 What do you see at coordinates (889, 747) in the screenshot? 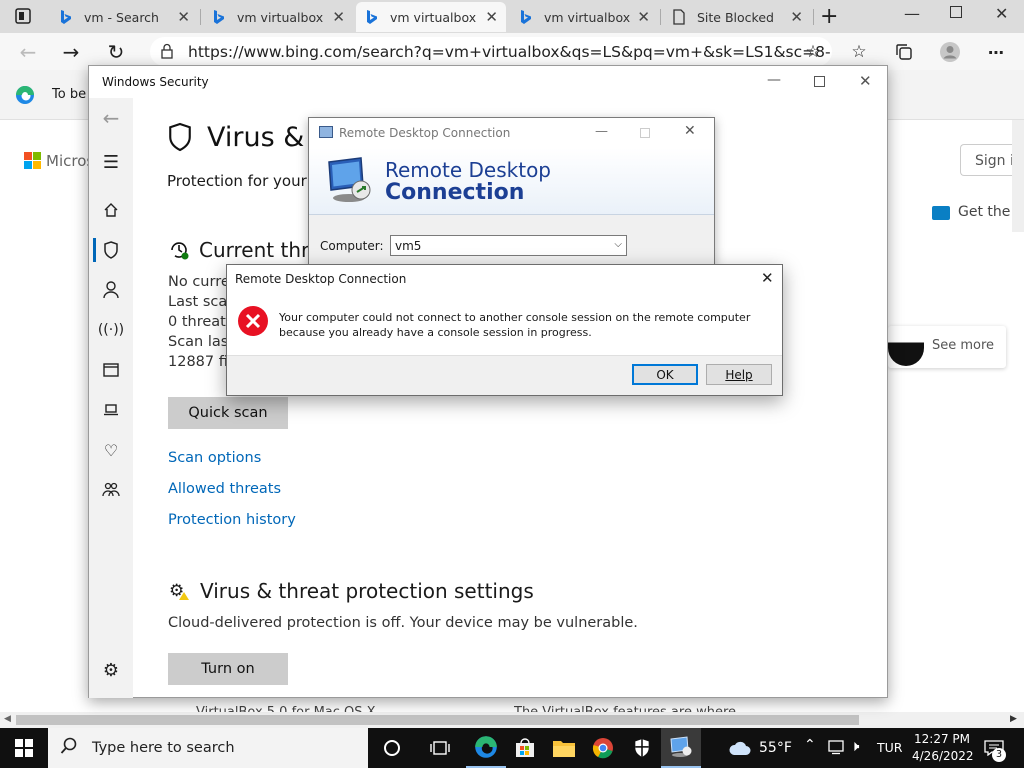
I see `language-indicator: TUR` at bounding box center [889, 747].